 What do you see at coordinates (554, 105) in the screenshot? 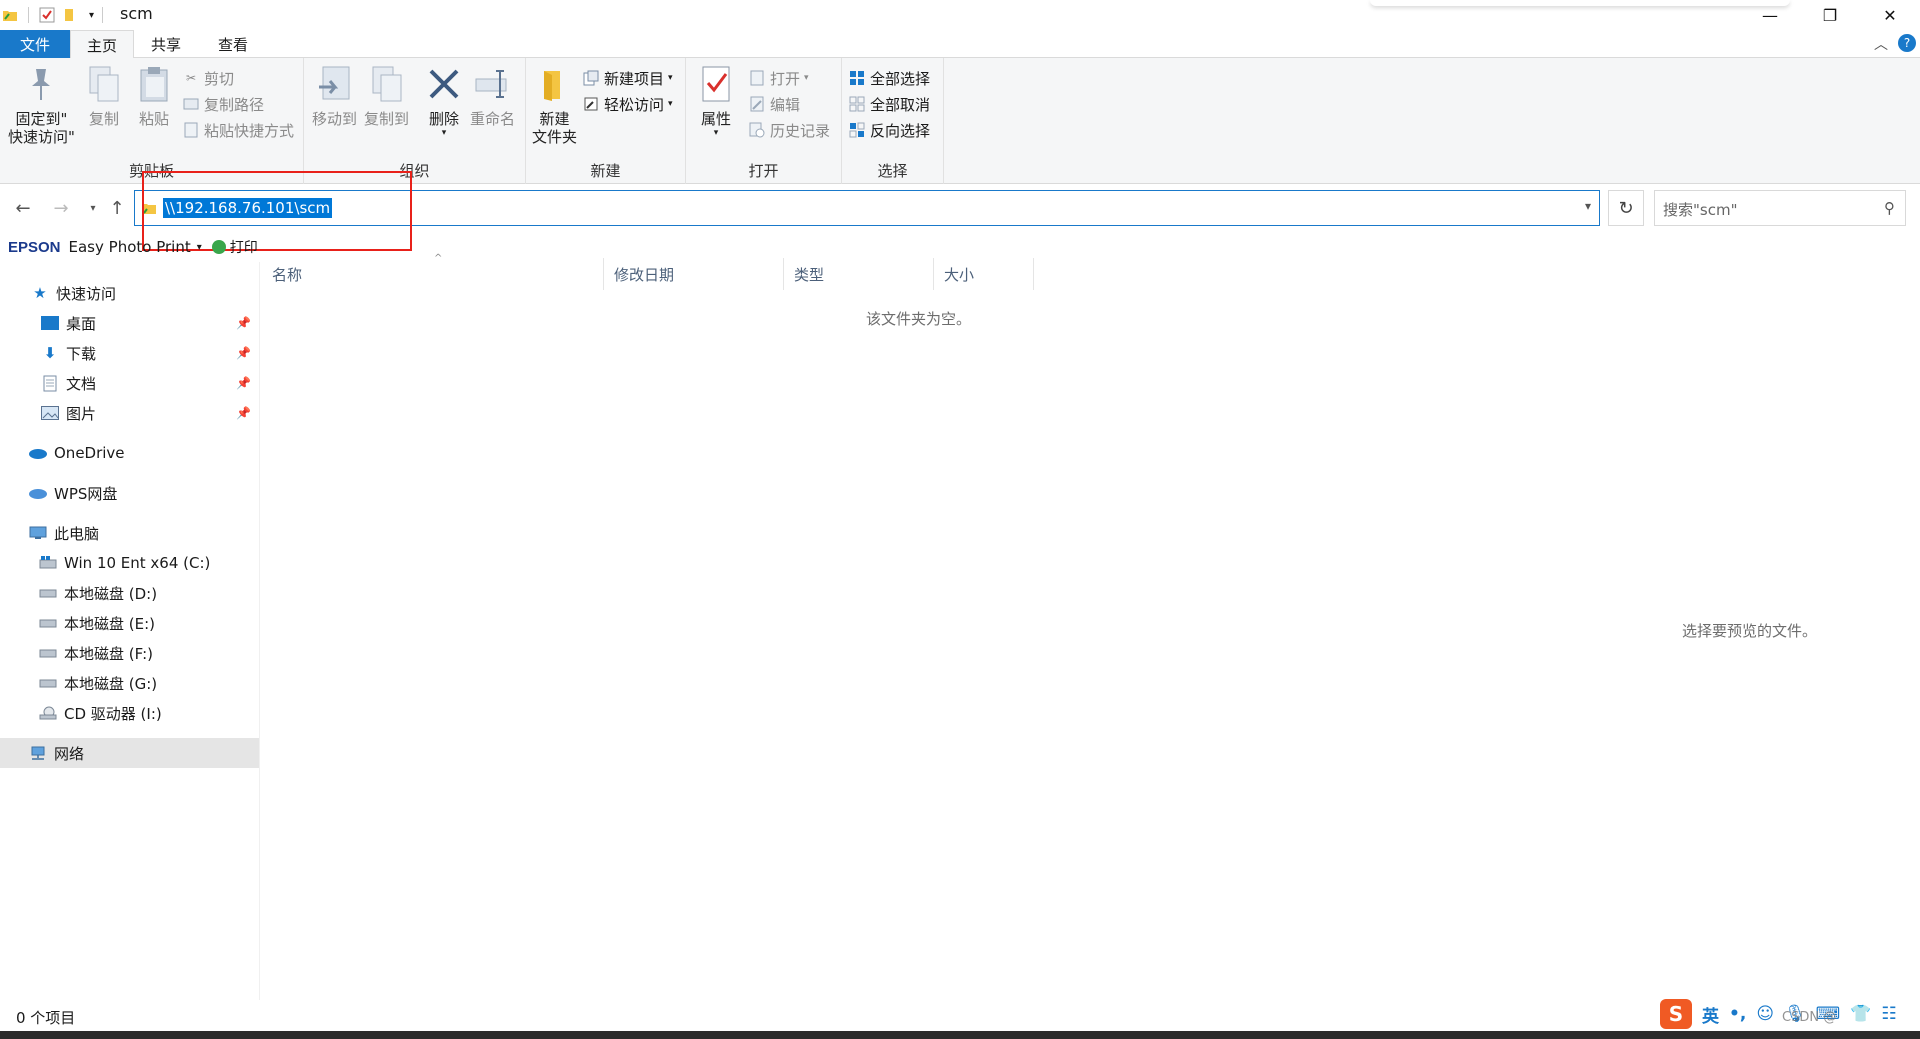
I see `new-folder-button: 新建 文件夹` at bounding box center [554, 105].